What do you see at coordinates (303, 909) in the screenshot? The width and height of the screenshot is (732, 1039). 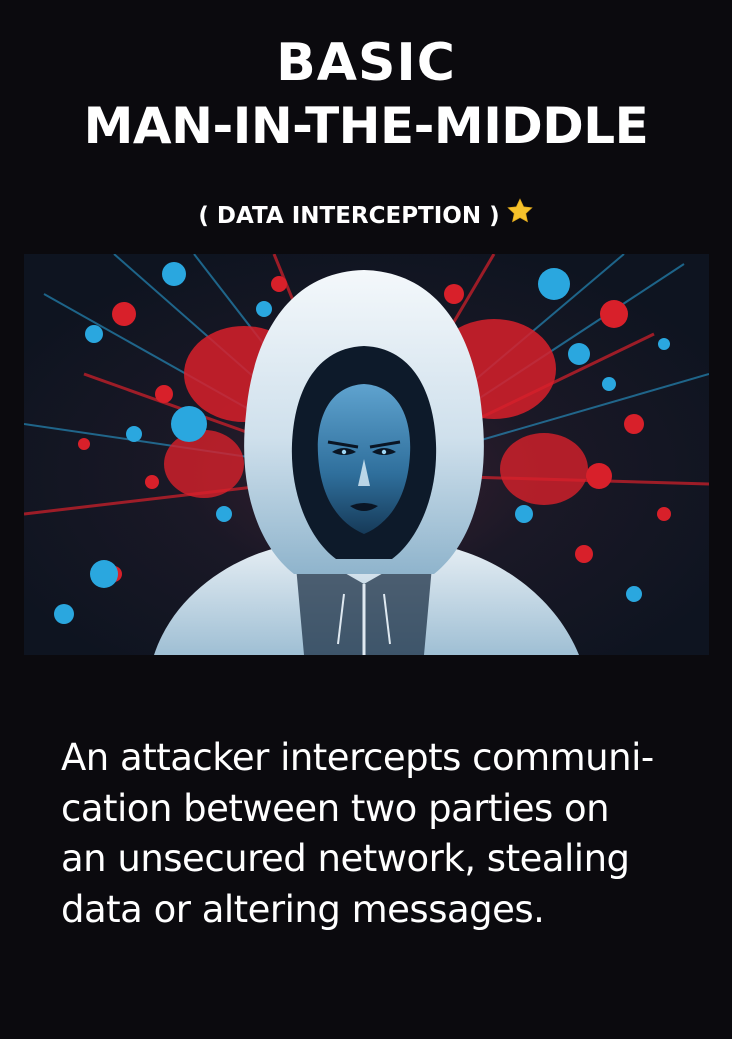 I see `description-line: data or altering messages.` at bounding box center [303, 909].